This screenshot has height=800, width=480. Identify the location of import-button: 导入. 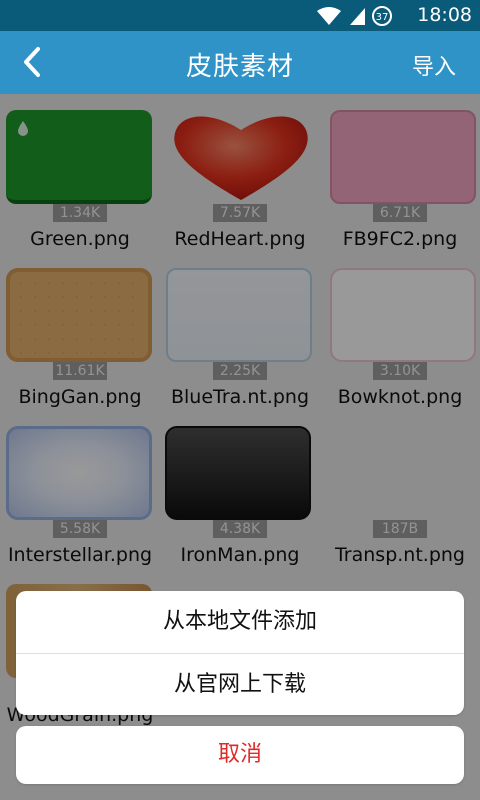
(434, 65).